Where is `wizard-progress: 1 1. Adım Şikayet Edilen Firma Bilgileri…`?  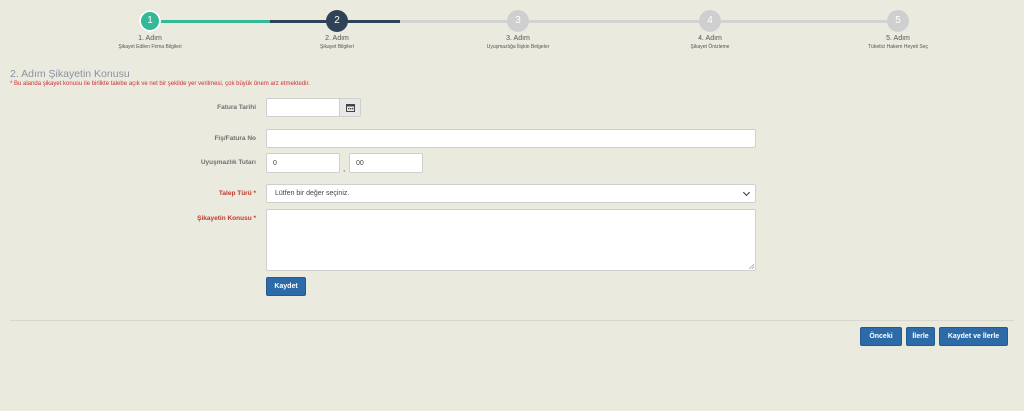
wizard-progress: 1 1. Adım Şikayet Edilen Firma Bilgileri… is located at coordinates (512, 30).